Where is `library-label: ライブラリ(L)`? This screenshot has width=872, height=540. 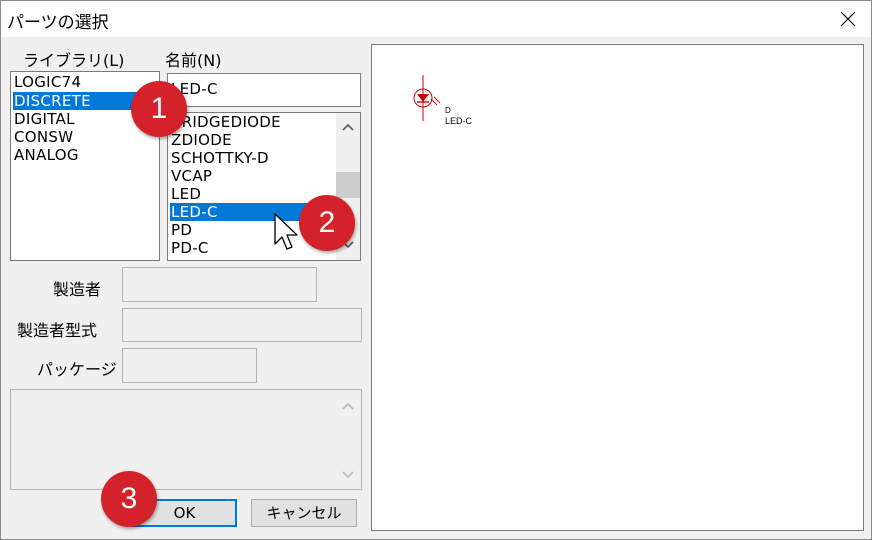
library-label: ライブラリ(L) is located at coordinates (74, 60).